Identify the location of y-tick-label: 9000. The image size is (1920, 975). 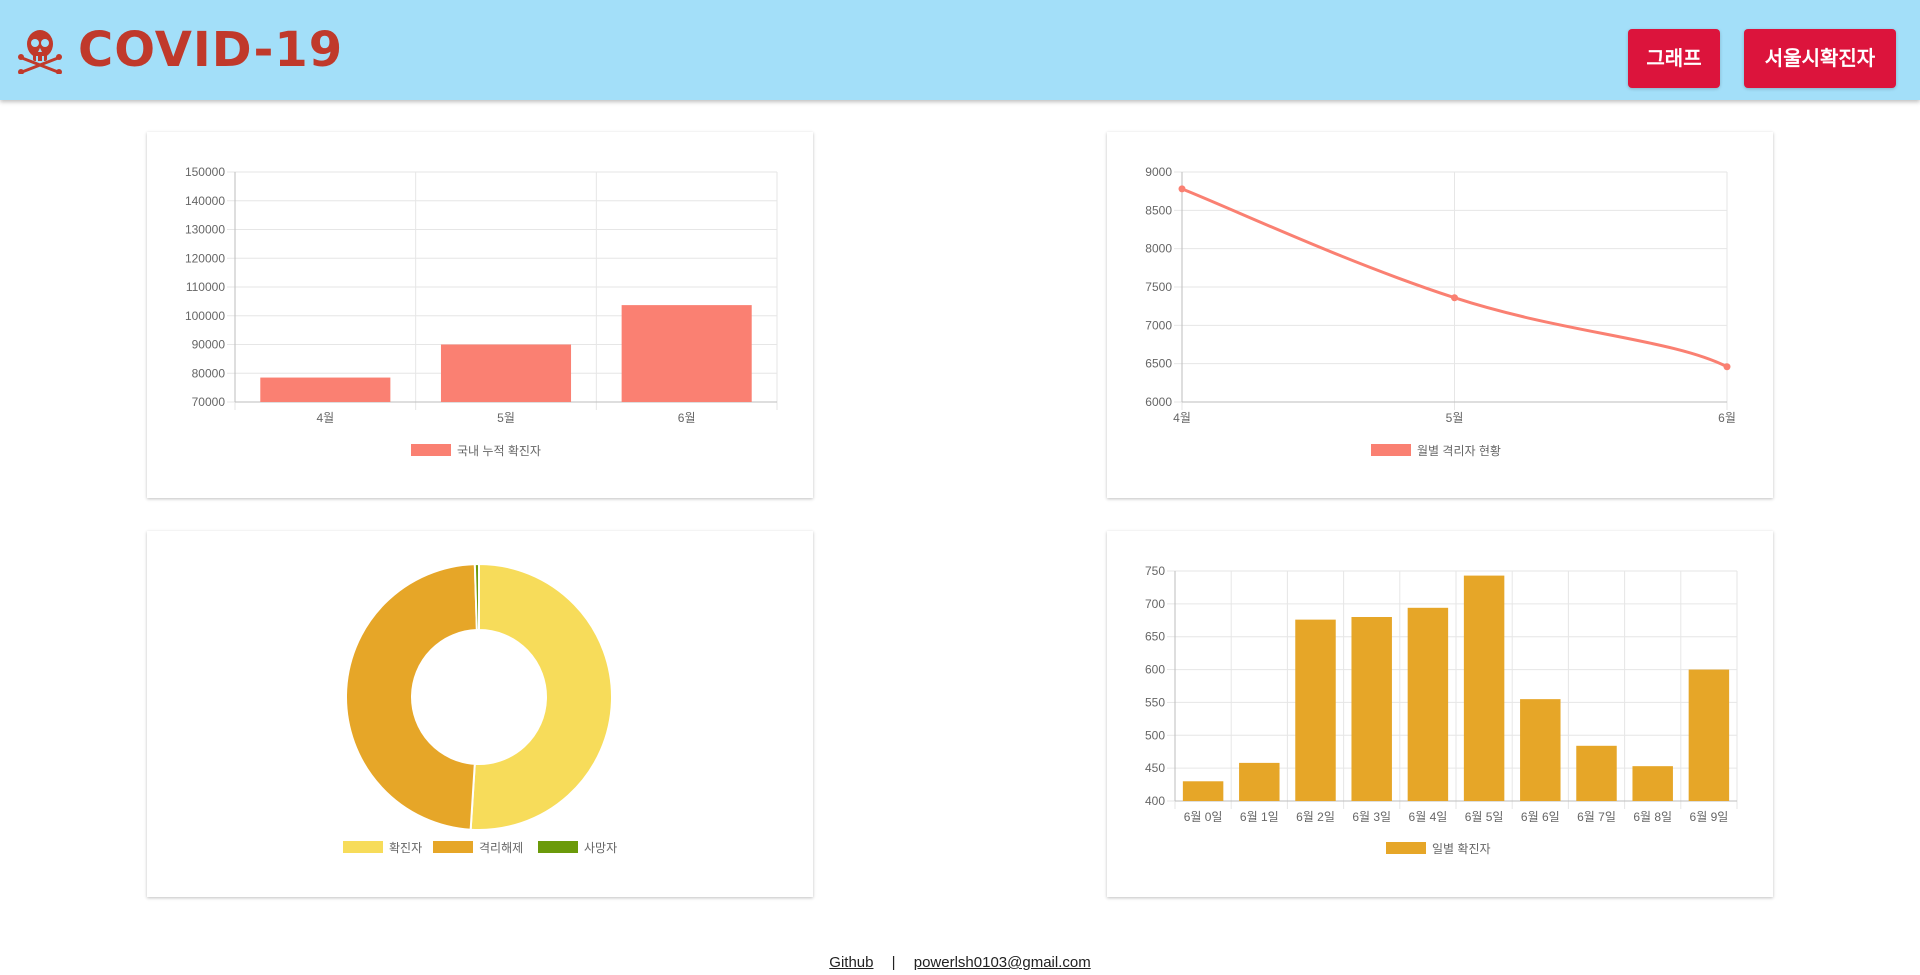
(1158, 172).